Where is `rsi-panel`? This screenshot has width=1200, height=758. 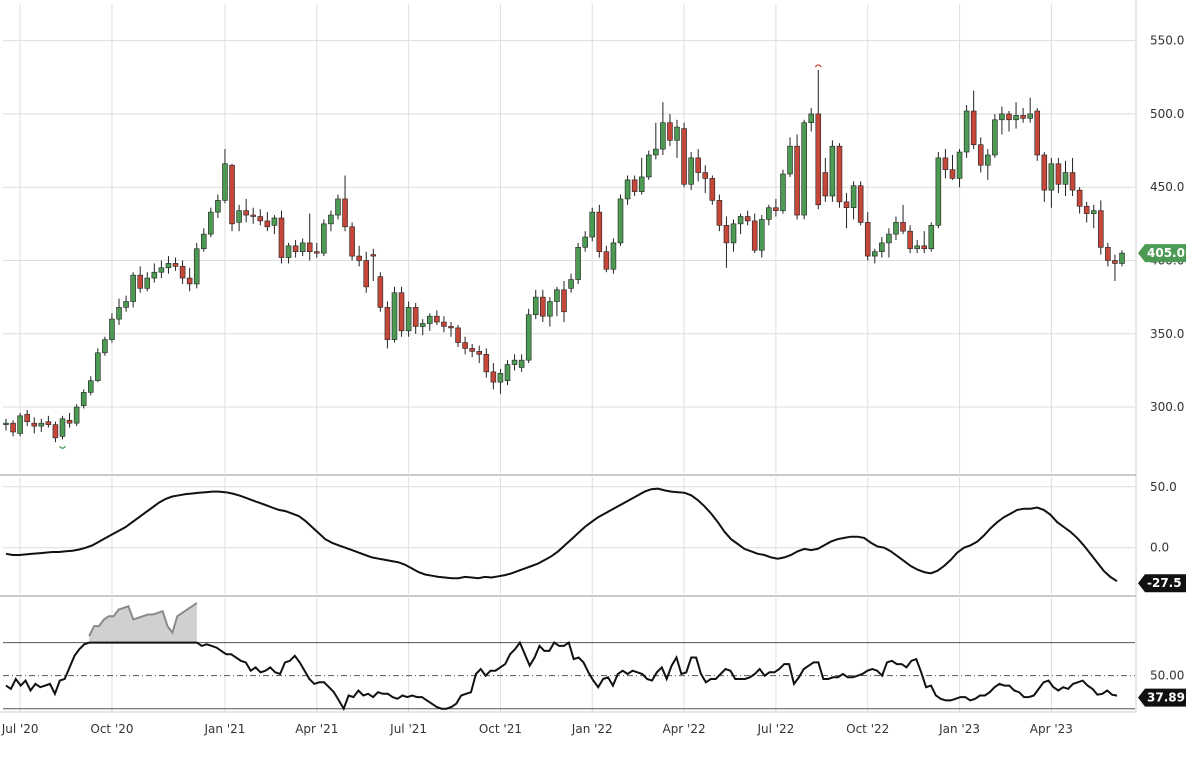 rsi-panel is located at coordinates (569, 657).